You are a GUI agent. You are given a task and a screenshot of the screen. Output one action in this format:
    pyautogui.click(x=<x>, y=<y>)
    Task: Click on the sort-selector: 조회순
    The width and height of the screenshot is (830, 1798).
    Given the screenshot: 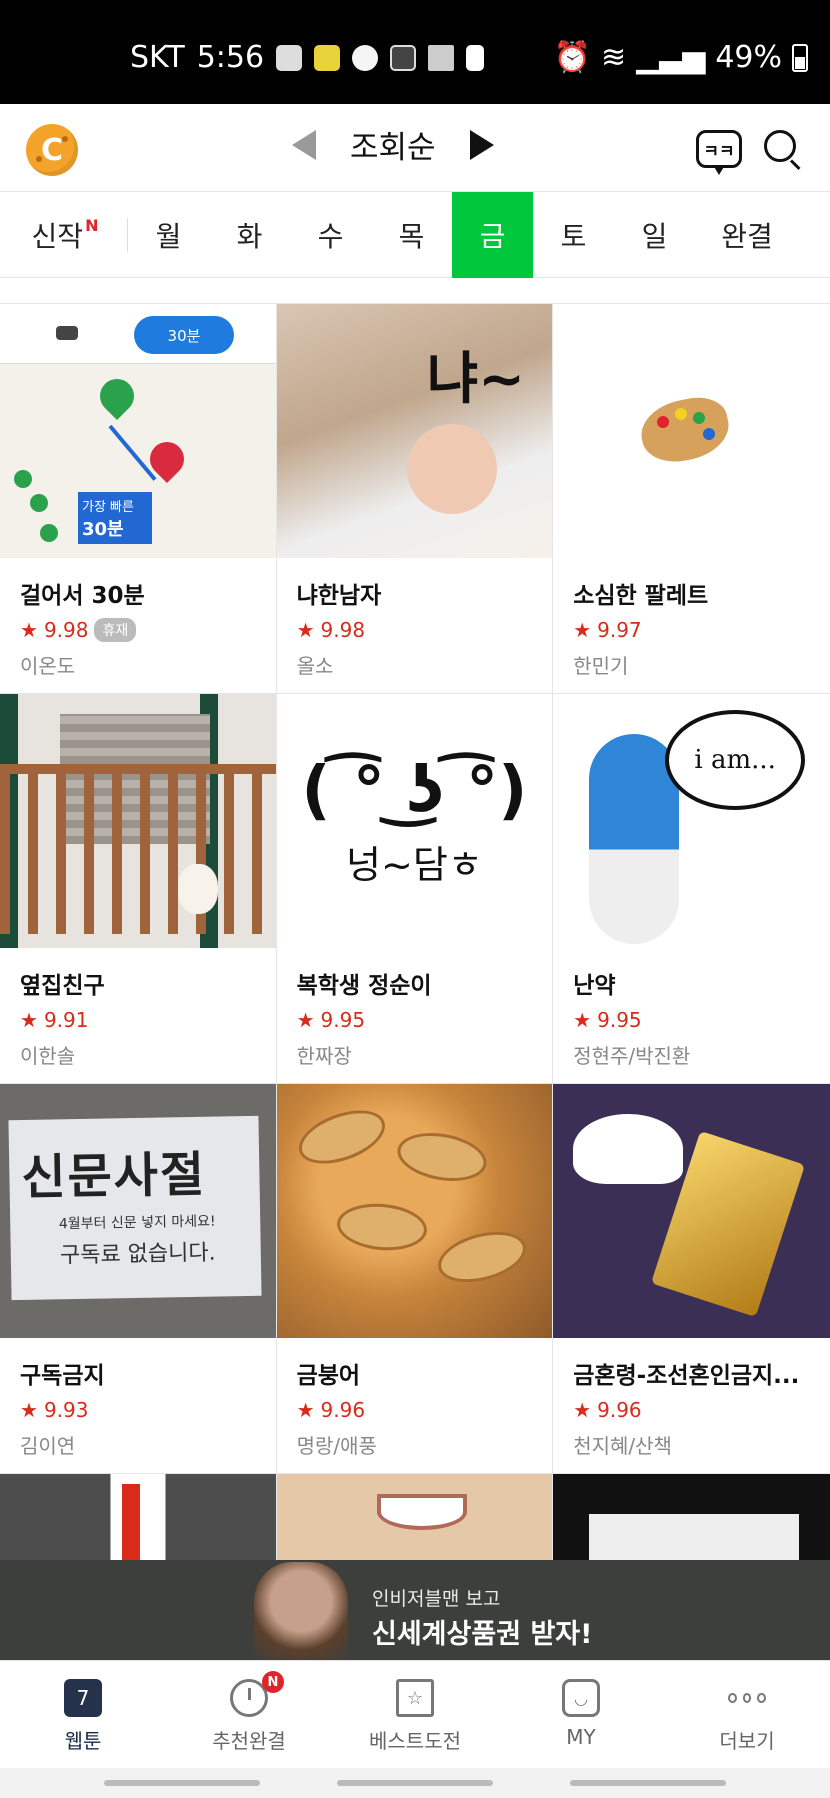 What is the action you would take?
    pyautogui.click(x=393, y=144)
    